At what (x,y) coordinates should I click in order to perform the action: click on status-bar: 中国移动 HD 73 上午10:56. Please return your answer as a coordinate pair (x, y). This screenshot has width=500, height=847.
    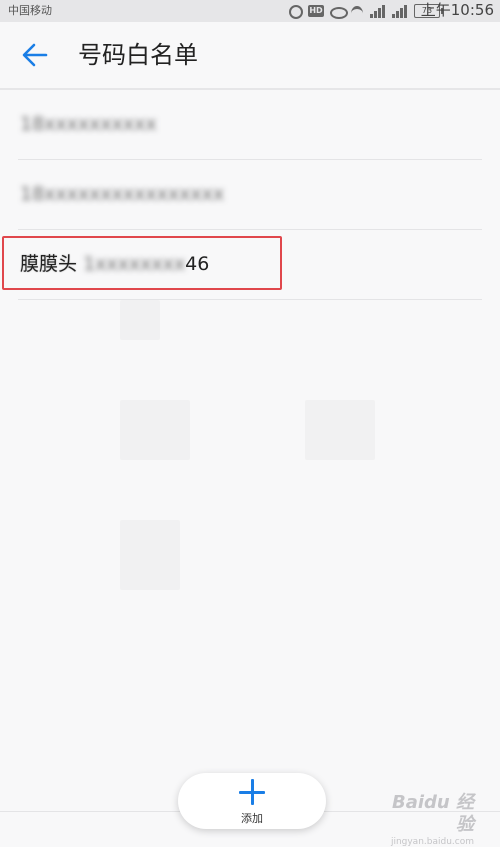
    Looking at the image, I should click on (250, 11).